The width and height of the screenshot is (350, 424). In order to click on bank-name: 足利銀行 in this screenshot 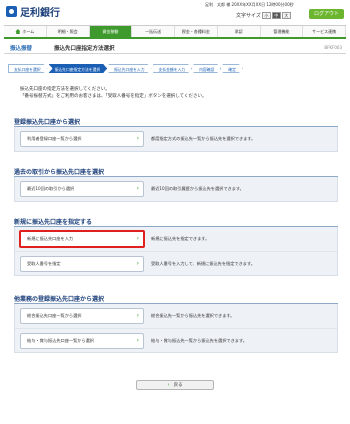, I will do `click(40, 13)`.